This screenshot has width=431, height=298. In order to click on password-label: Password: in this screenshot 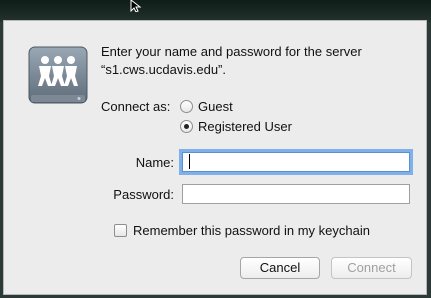, I will do `click(143, 194)`.